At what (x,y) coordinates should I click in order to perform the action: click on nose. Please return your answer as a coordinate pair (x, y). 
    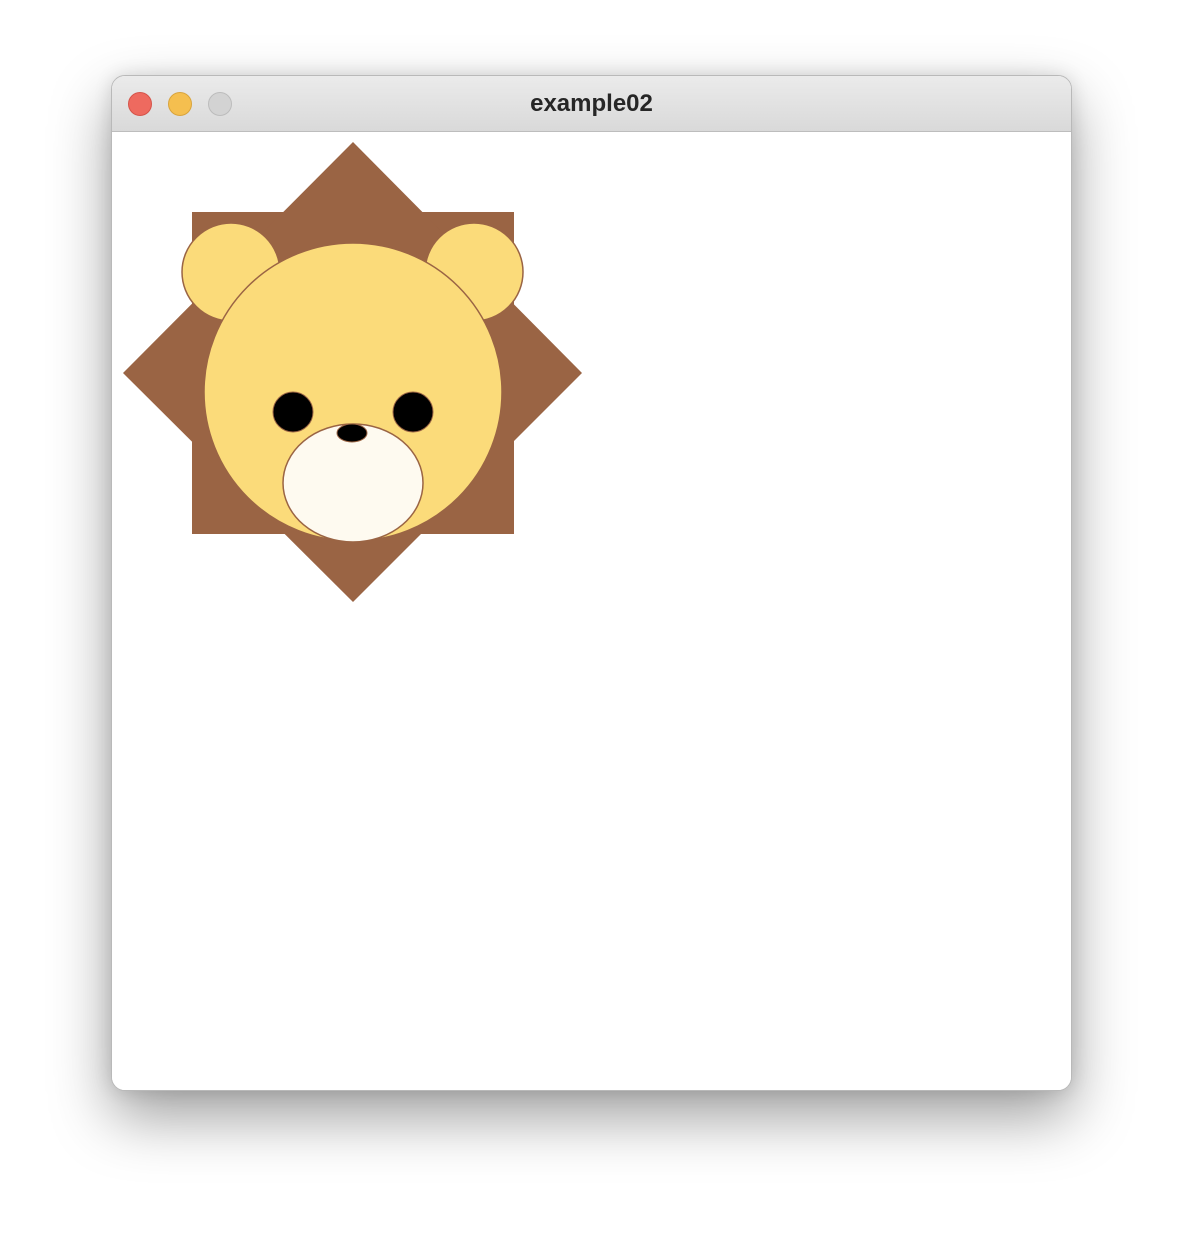
    Looking at the image, I should click on (352, 433).